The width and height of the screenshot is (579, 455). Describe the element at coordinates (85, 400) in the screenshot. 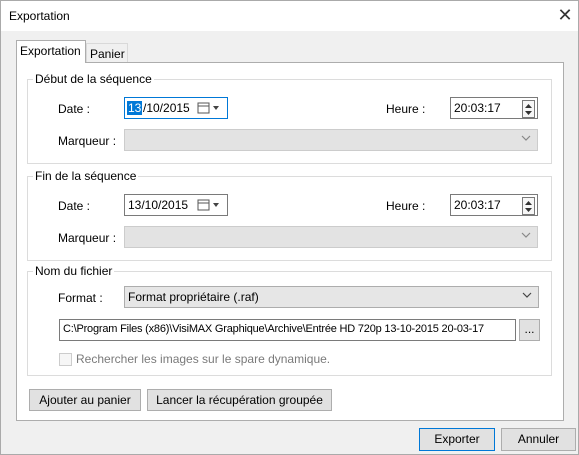

I see `add-to-cart-button: Ajouter au panier` at that location.